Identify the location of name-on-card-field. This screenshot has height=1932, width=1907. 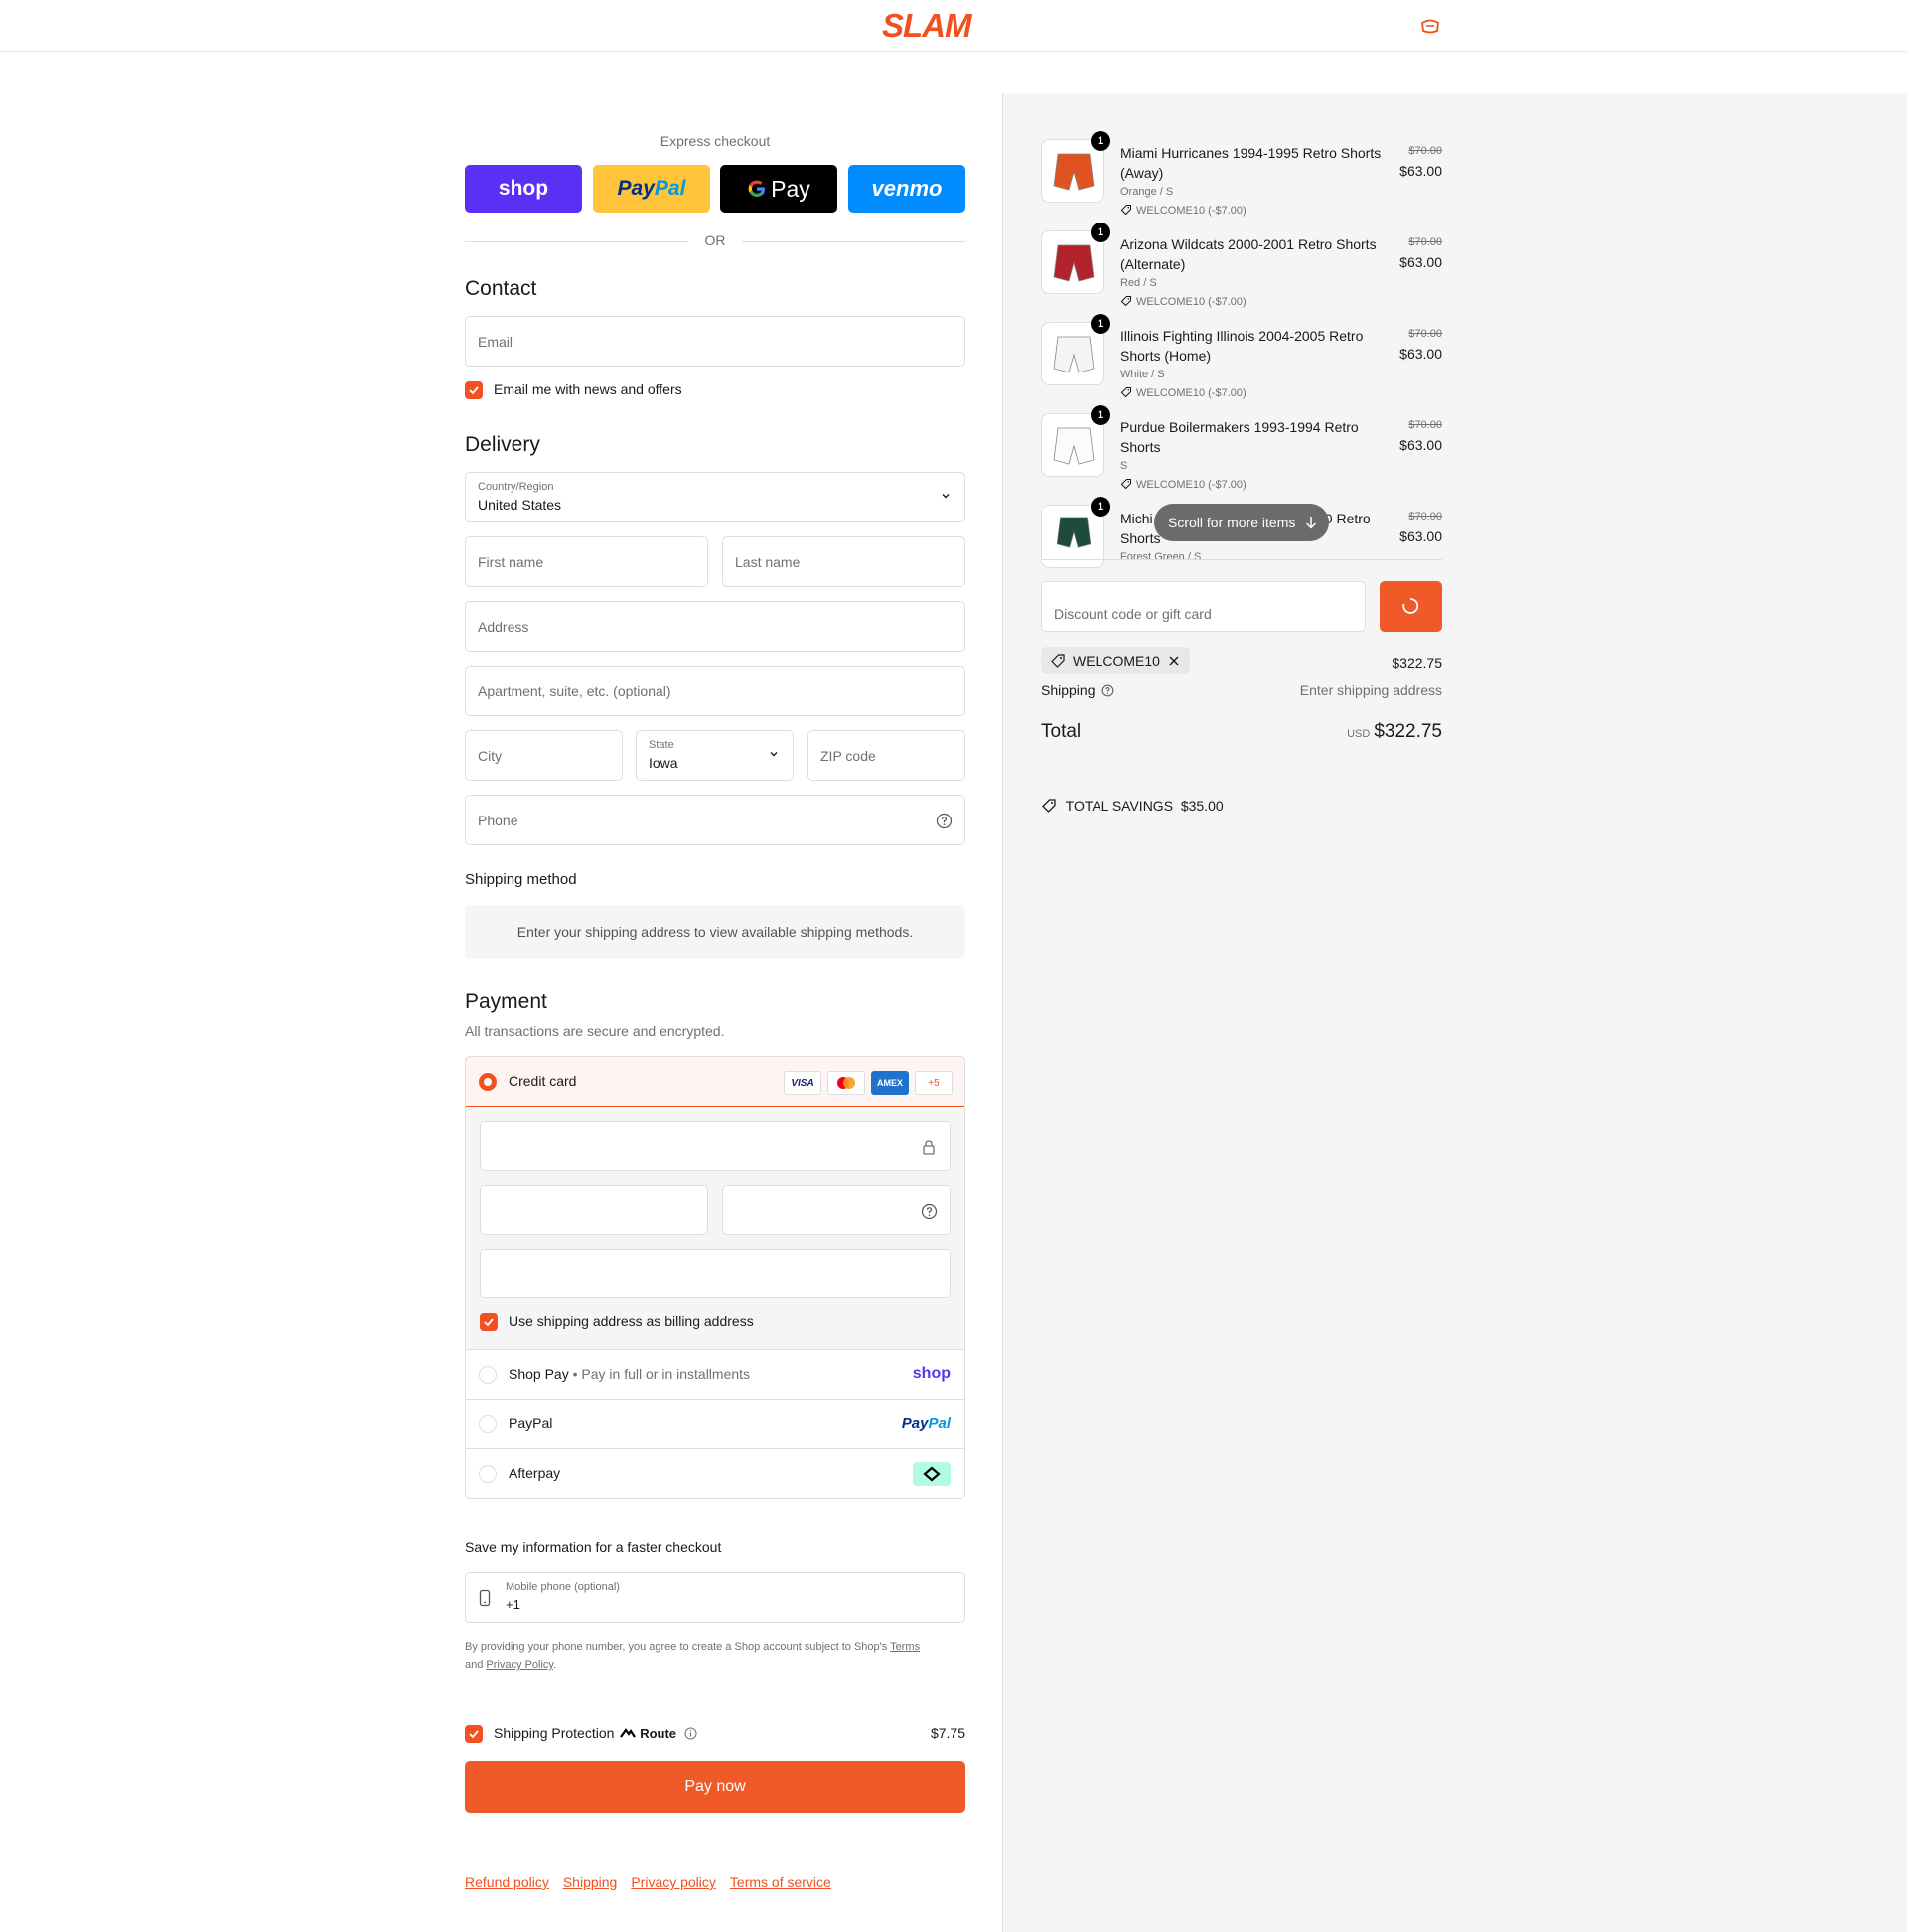
(715, 1273).